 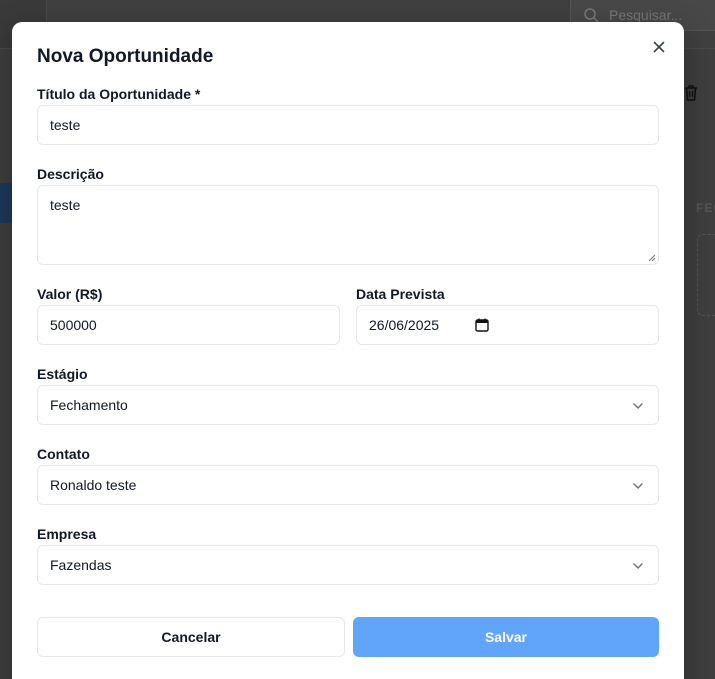 I want to click on stage-select-value: Fechamento, so click(x=89, y=405).